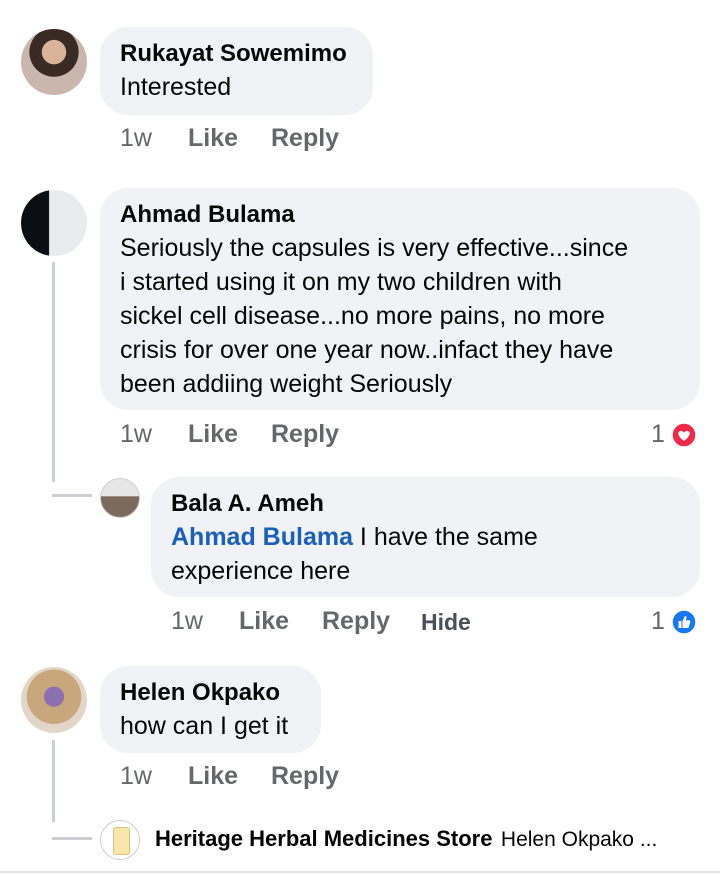 This screenshot has width=720, height=875. I want to click on hide-button: Hide, so click(446, 622).